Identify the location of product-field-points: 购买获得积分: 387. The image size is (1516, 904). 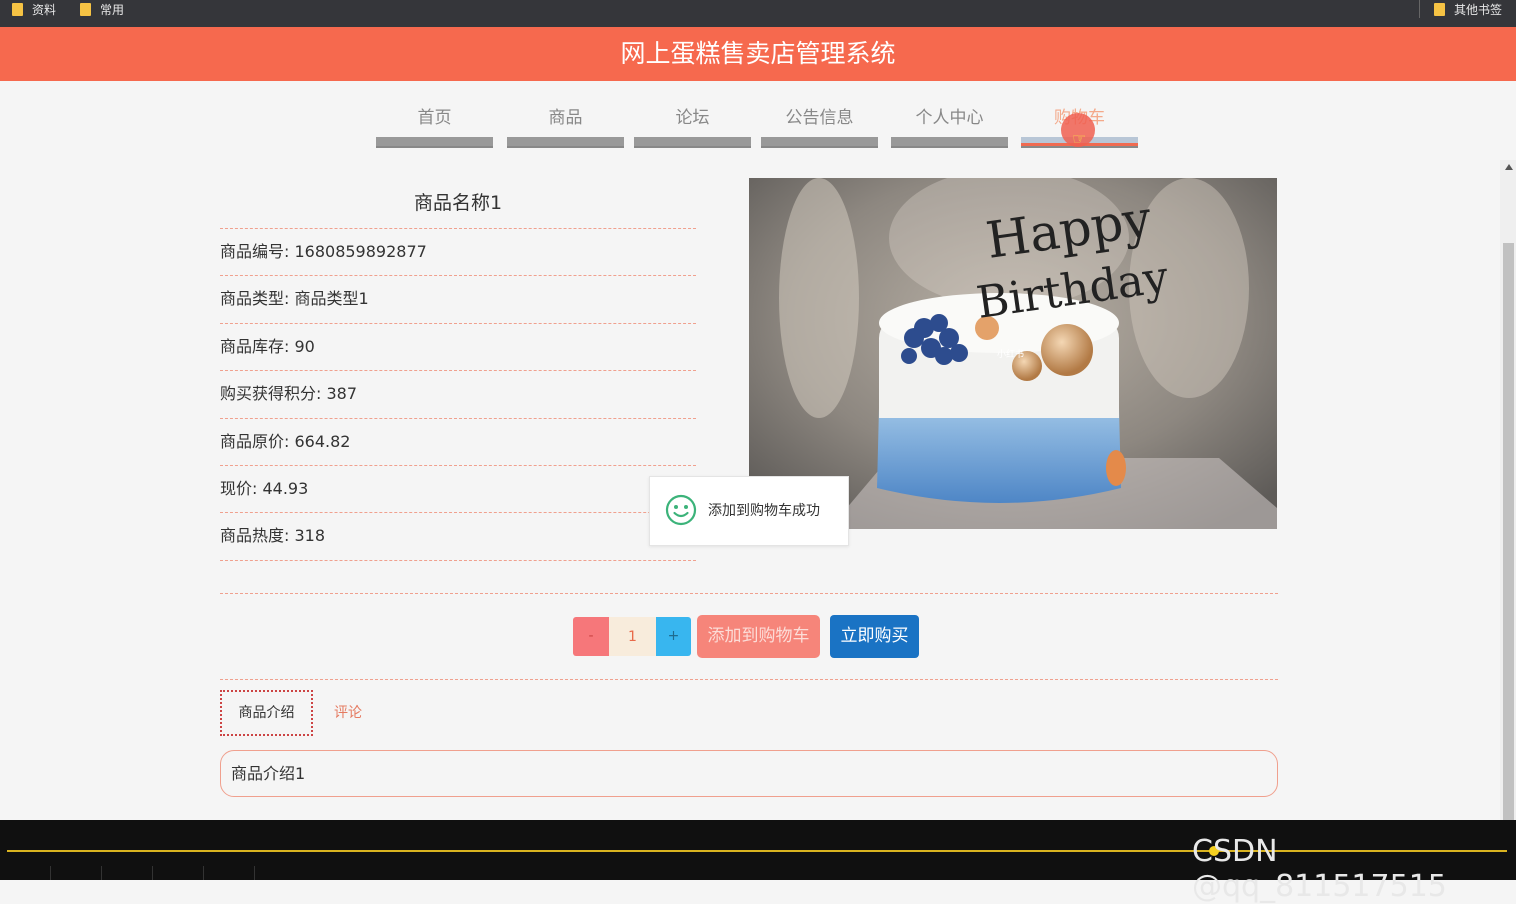
(289, 393).